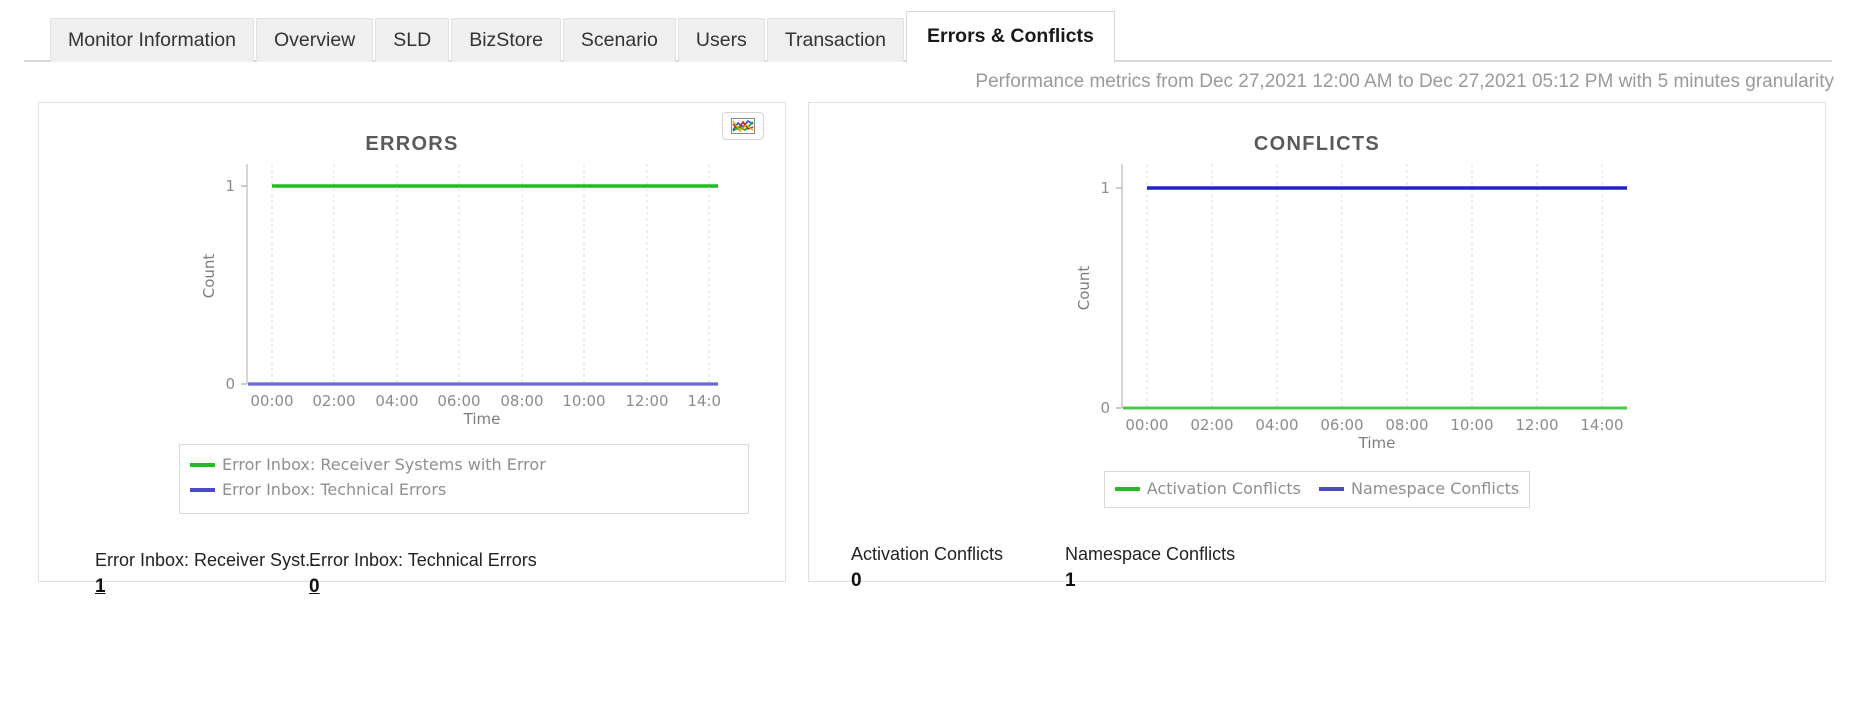 This screenshot has height=714, width=1856. Describe the element at coordinates (334, 489) in the screenshot. I see `legend-label: Error Inbox: Technical Errors` at that location.